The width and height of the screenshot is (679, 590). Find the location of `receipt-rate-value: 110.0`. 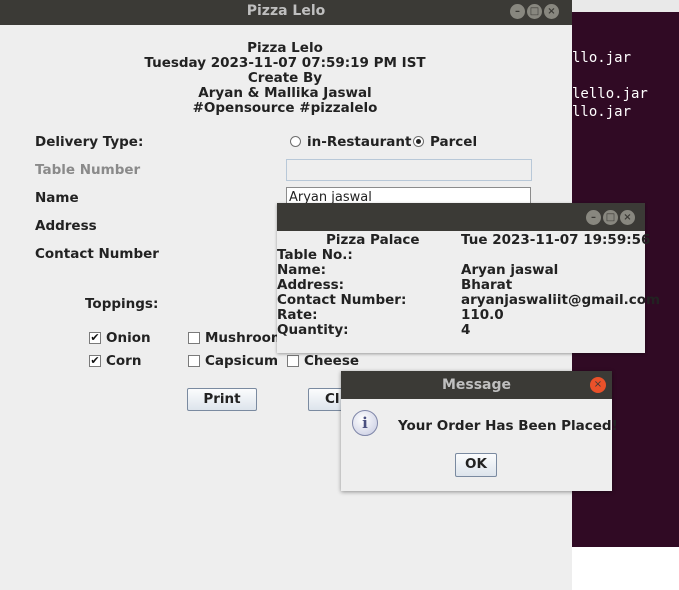

receipt-rate-value: 110.0 is located at coordinates (482, 315).